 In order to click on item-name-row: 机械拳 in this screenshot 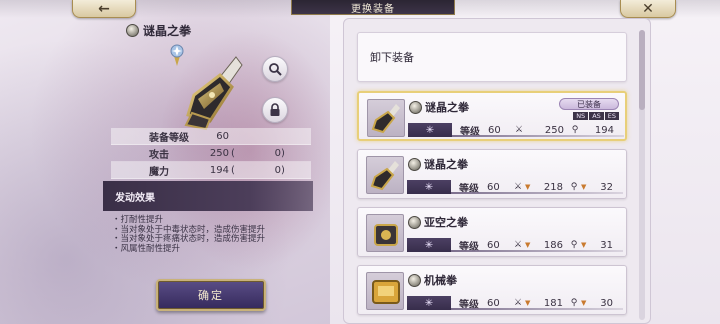, I will do `click(432, 280)`.